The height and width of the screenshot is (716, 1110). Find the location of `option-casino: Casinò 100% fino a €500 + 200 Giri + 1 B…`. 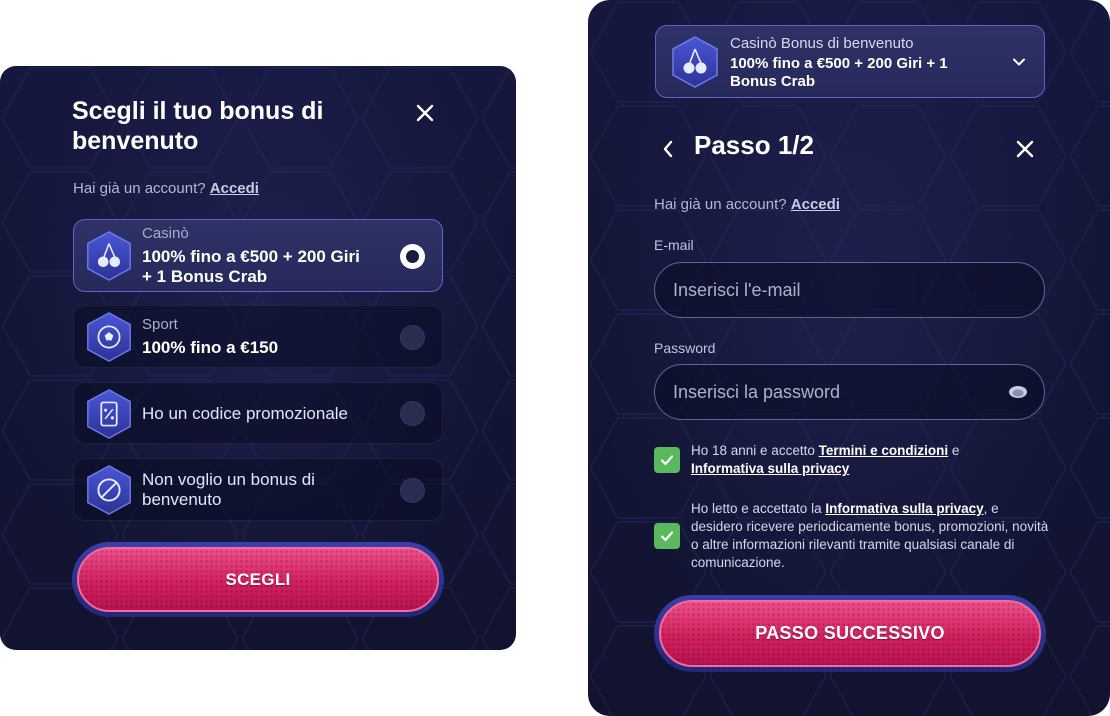

option-casino: Casinò 100% fino a €500 + 200 Giri + 1 B… is located at coordinates (258, 255).